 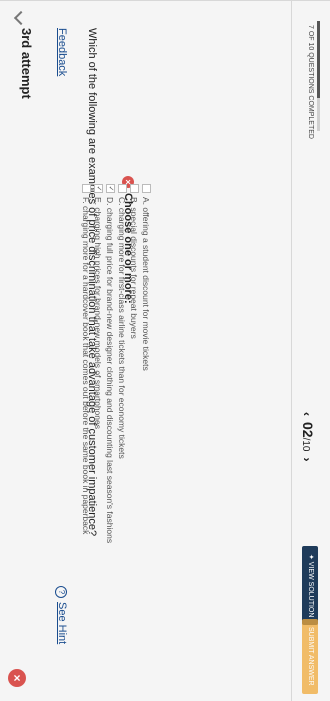 I want to click on prev-question-button: ‹, so click(x=307, y=414).